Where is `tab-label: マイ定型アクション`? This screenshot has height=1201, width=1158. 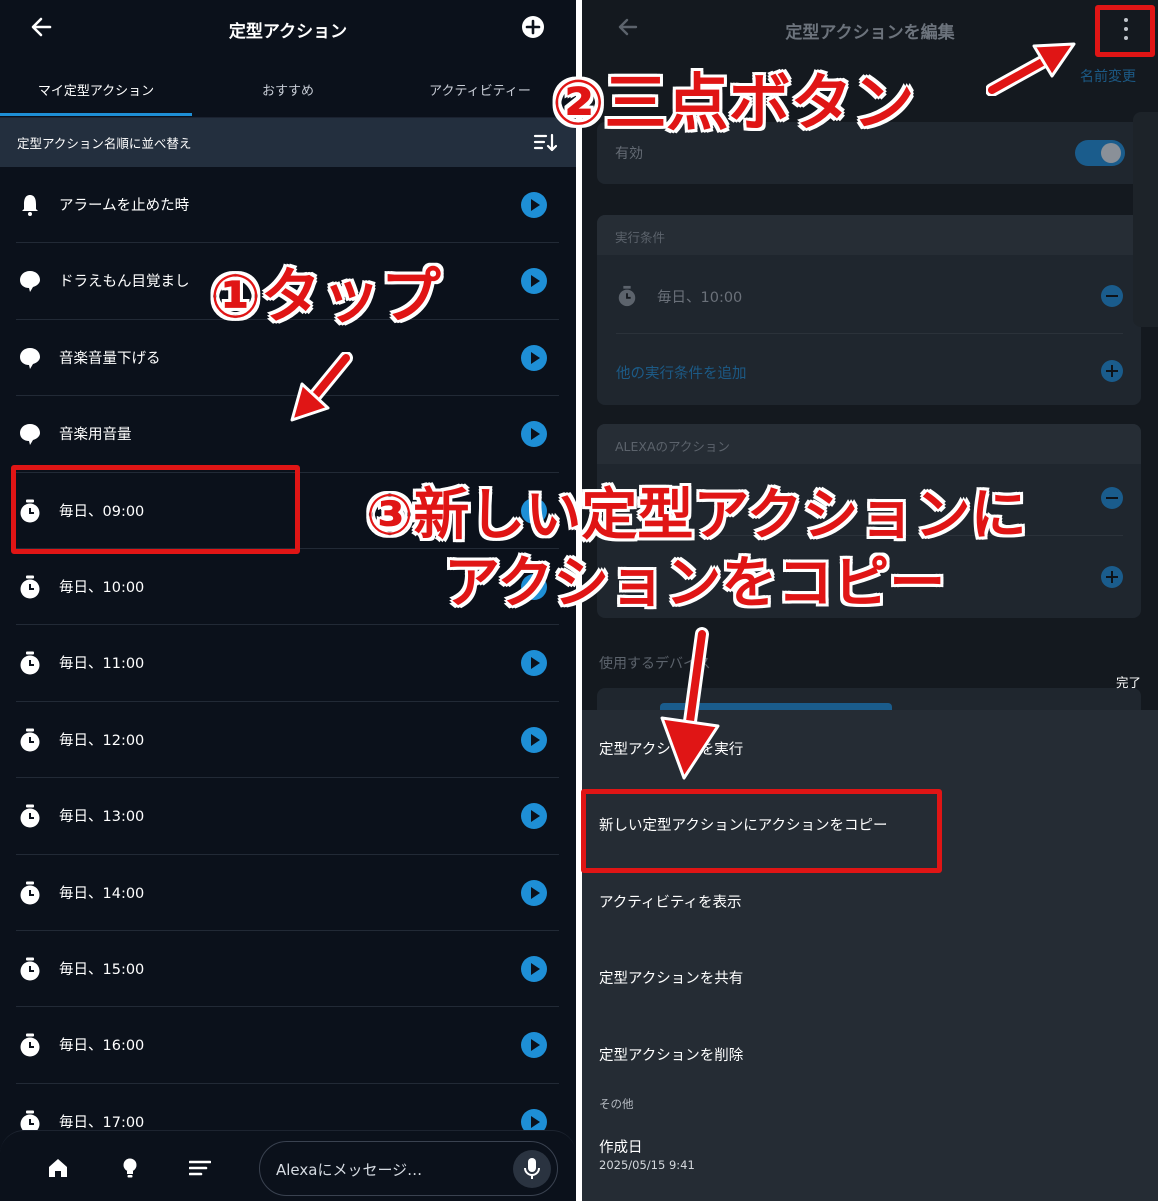 tab-label: マイ定型アクション is located at coordinates (96, 91).